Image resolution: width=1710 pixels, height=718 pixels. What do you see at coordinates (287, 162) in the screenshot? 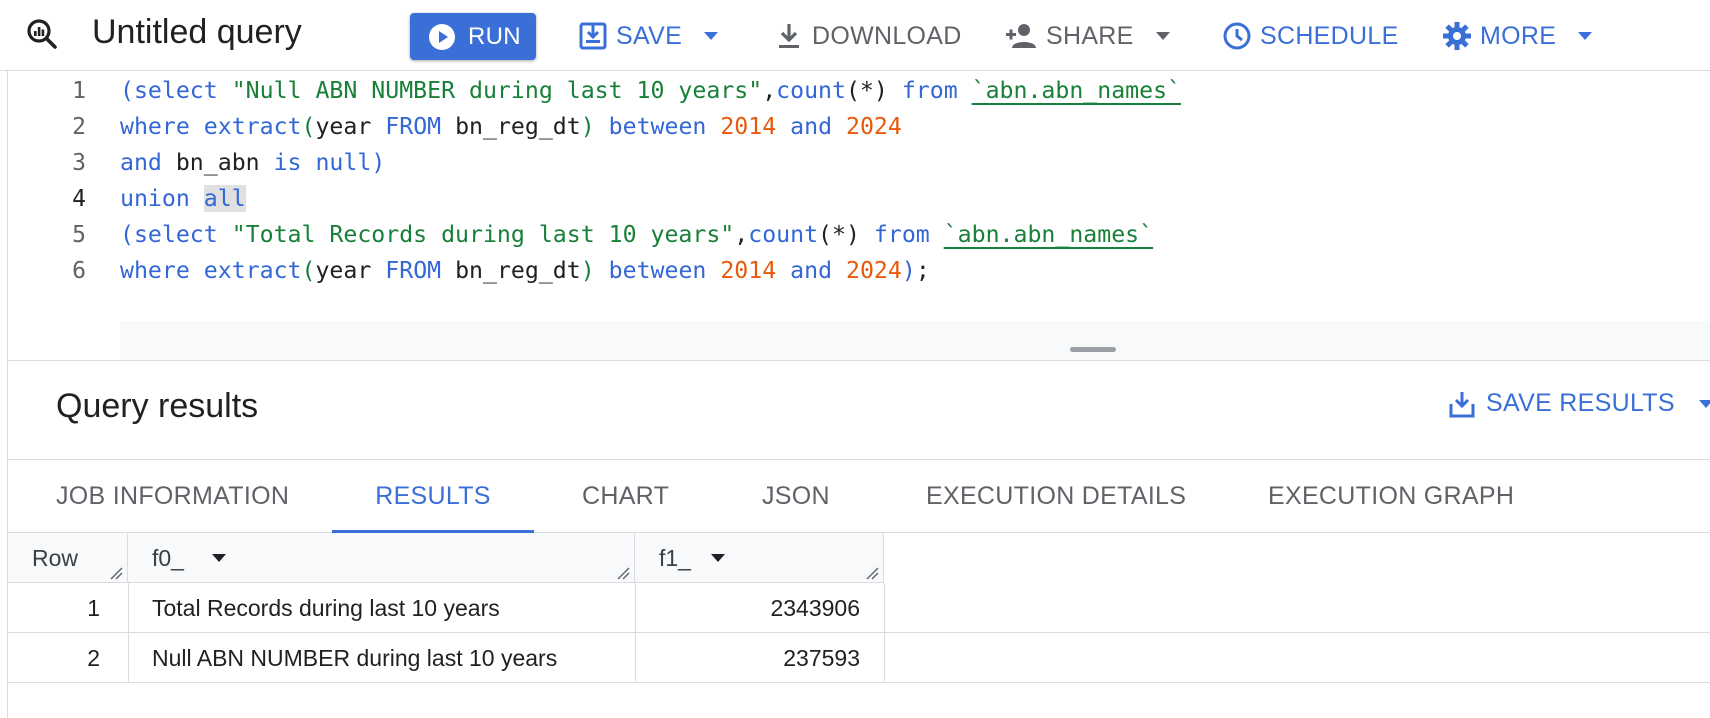
I see `token-keyword: is` at bounding box center [287, 162].